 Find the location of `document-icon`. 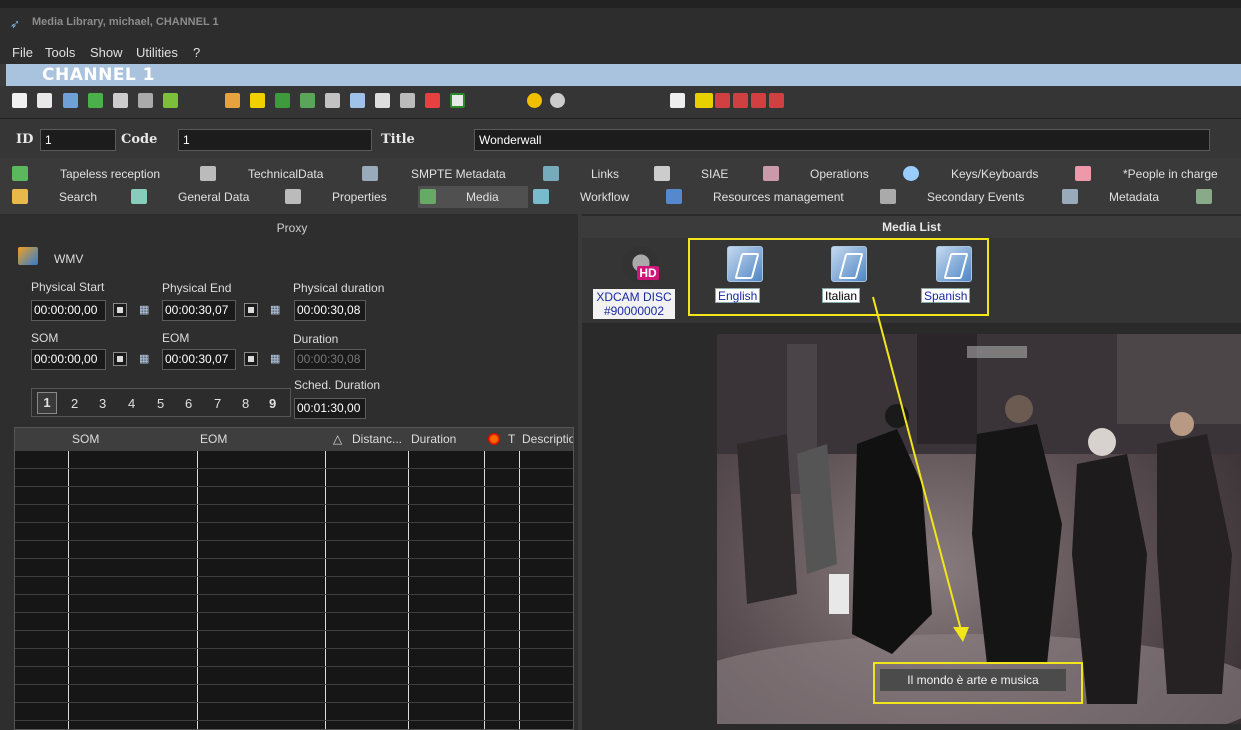

document-icon is located at coordinates (382, 100).